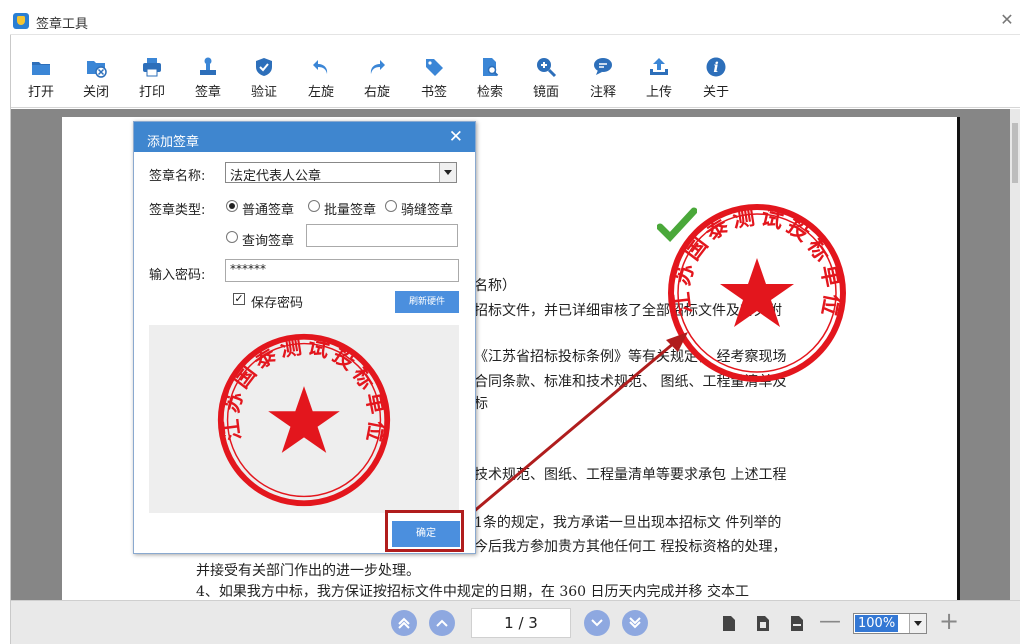 The height and width of the screenshot is (644, 1020). What do you see at coordinates (456, 137) in the screenshot?
I see `dialog-close-icon: ✕` at bounding box center [456, 137].